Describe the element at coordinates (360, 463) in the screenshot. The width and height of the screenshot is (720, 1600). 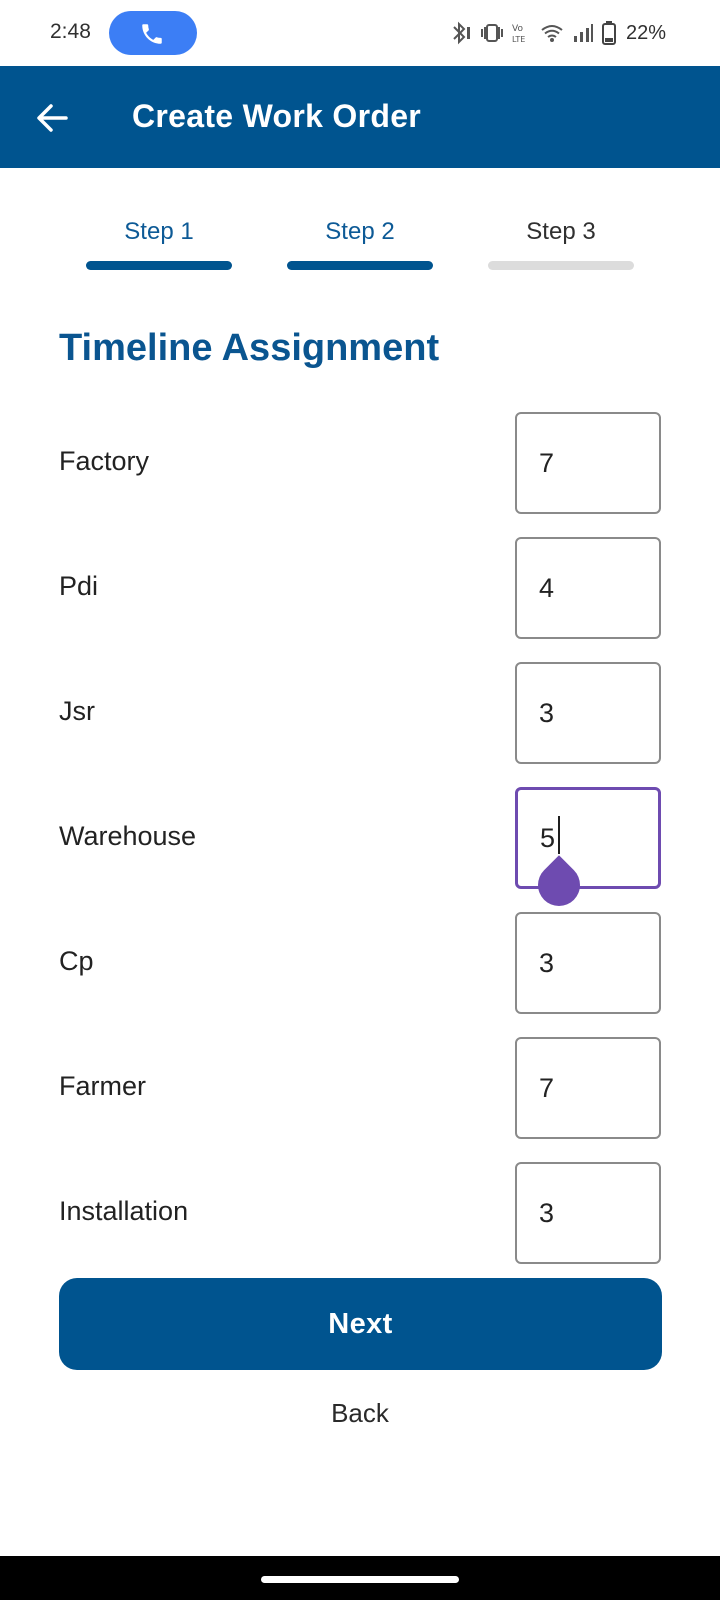
I see `timeline-row-factory: Factory` at that location.